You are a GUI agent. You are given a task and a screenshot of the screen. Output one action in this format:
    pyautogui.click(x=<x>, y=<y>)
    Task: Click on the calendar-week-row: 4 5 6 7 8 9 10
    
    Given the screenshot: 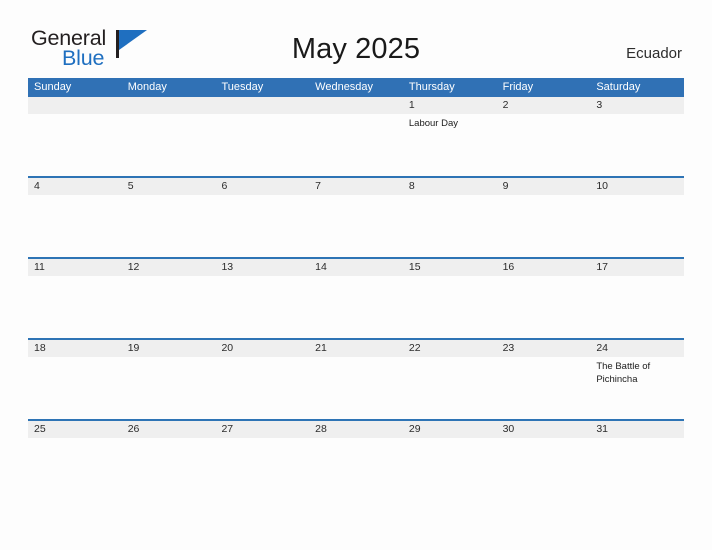 What is the action you would take?
    pyautogui.click(x=356, y=216)
    